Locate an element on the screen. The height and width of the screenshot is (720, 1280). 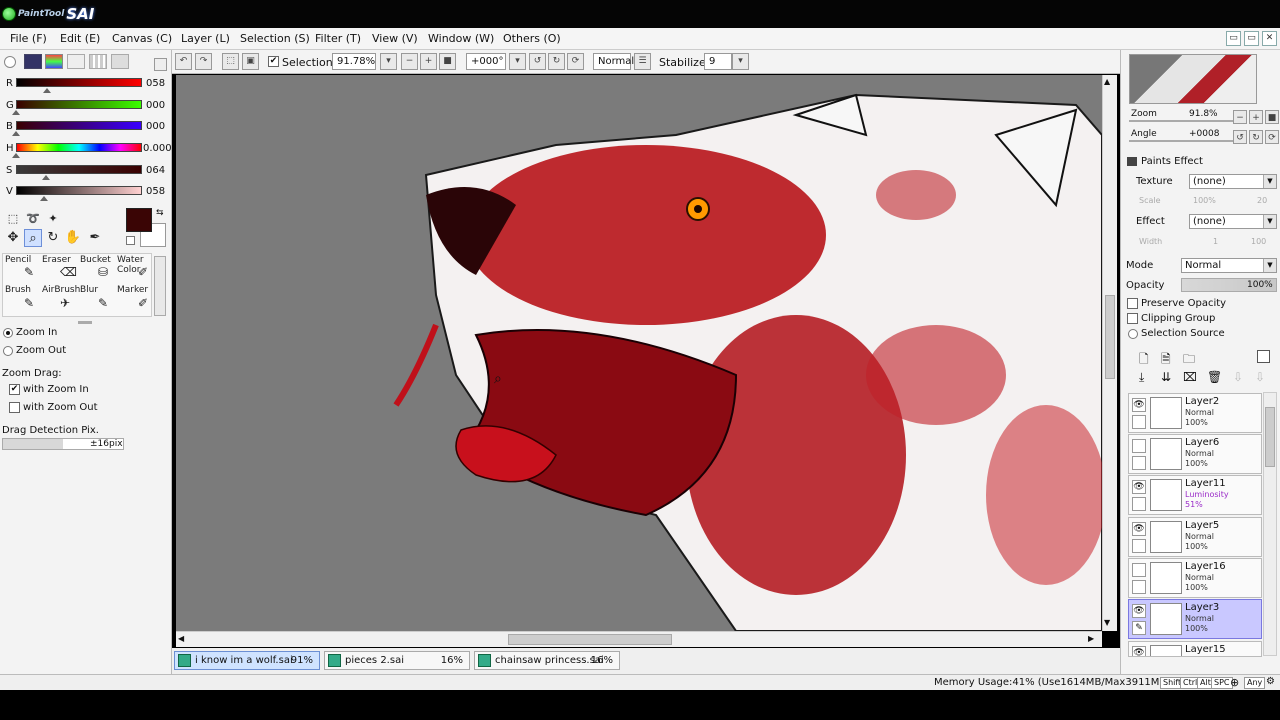
nav-zoom-out-icon: − is located at coordinates (1240, 117).